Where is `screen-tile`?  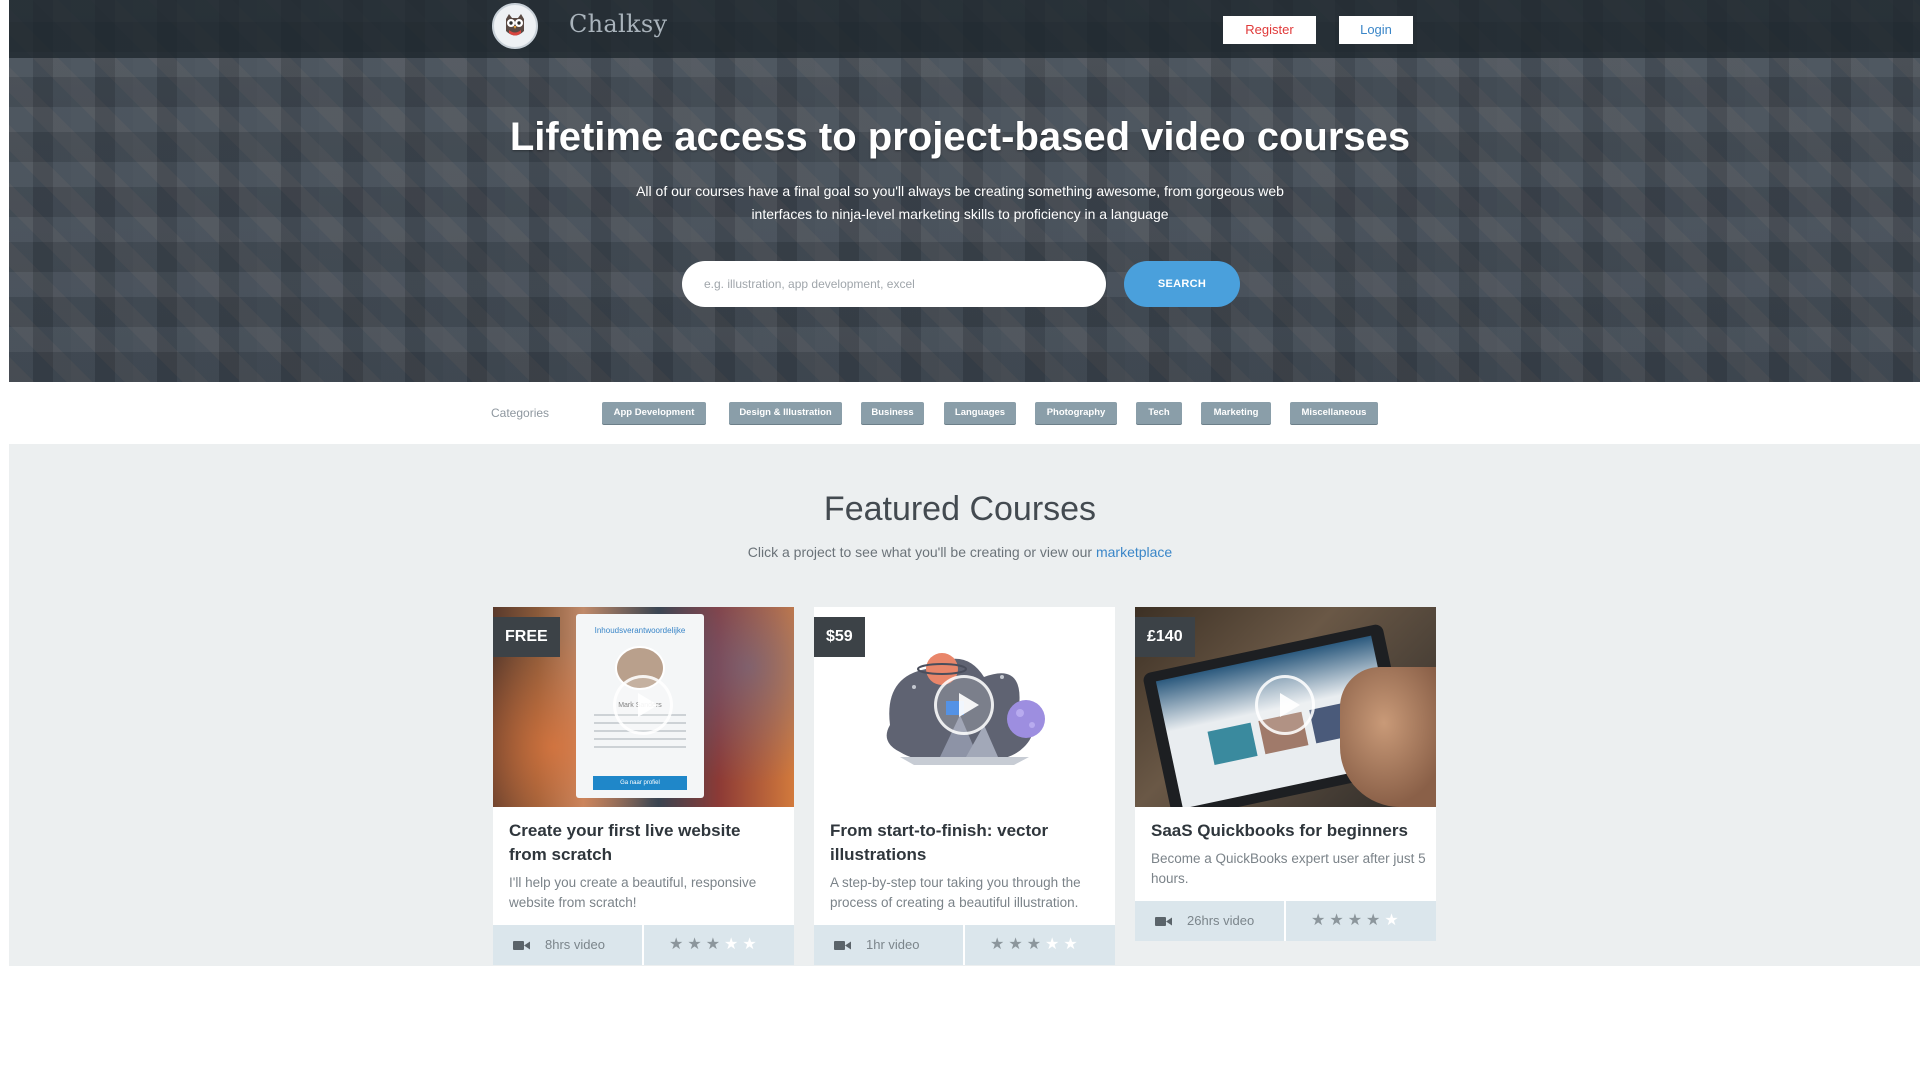
screen-tile is located at coordinates (1232, 744).